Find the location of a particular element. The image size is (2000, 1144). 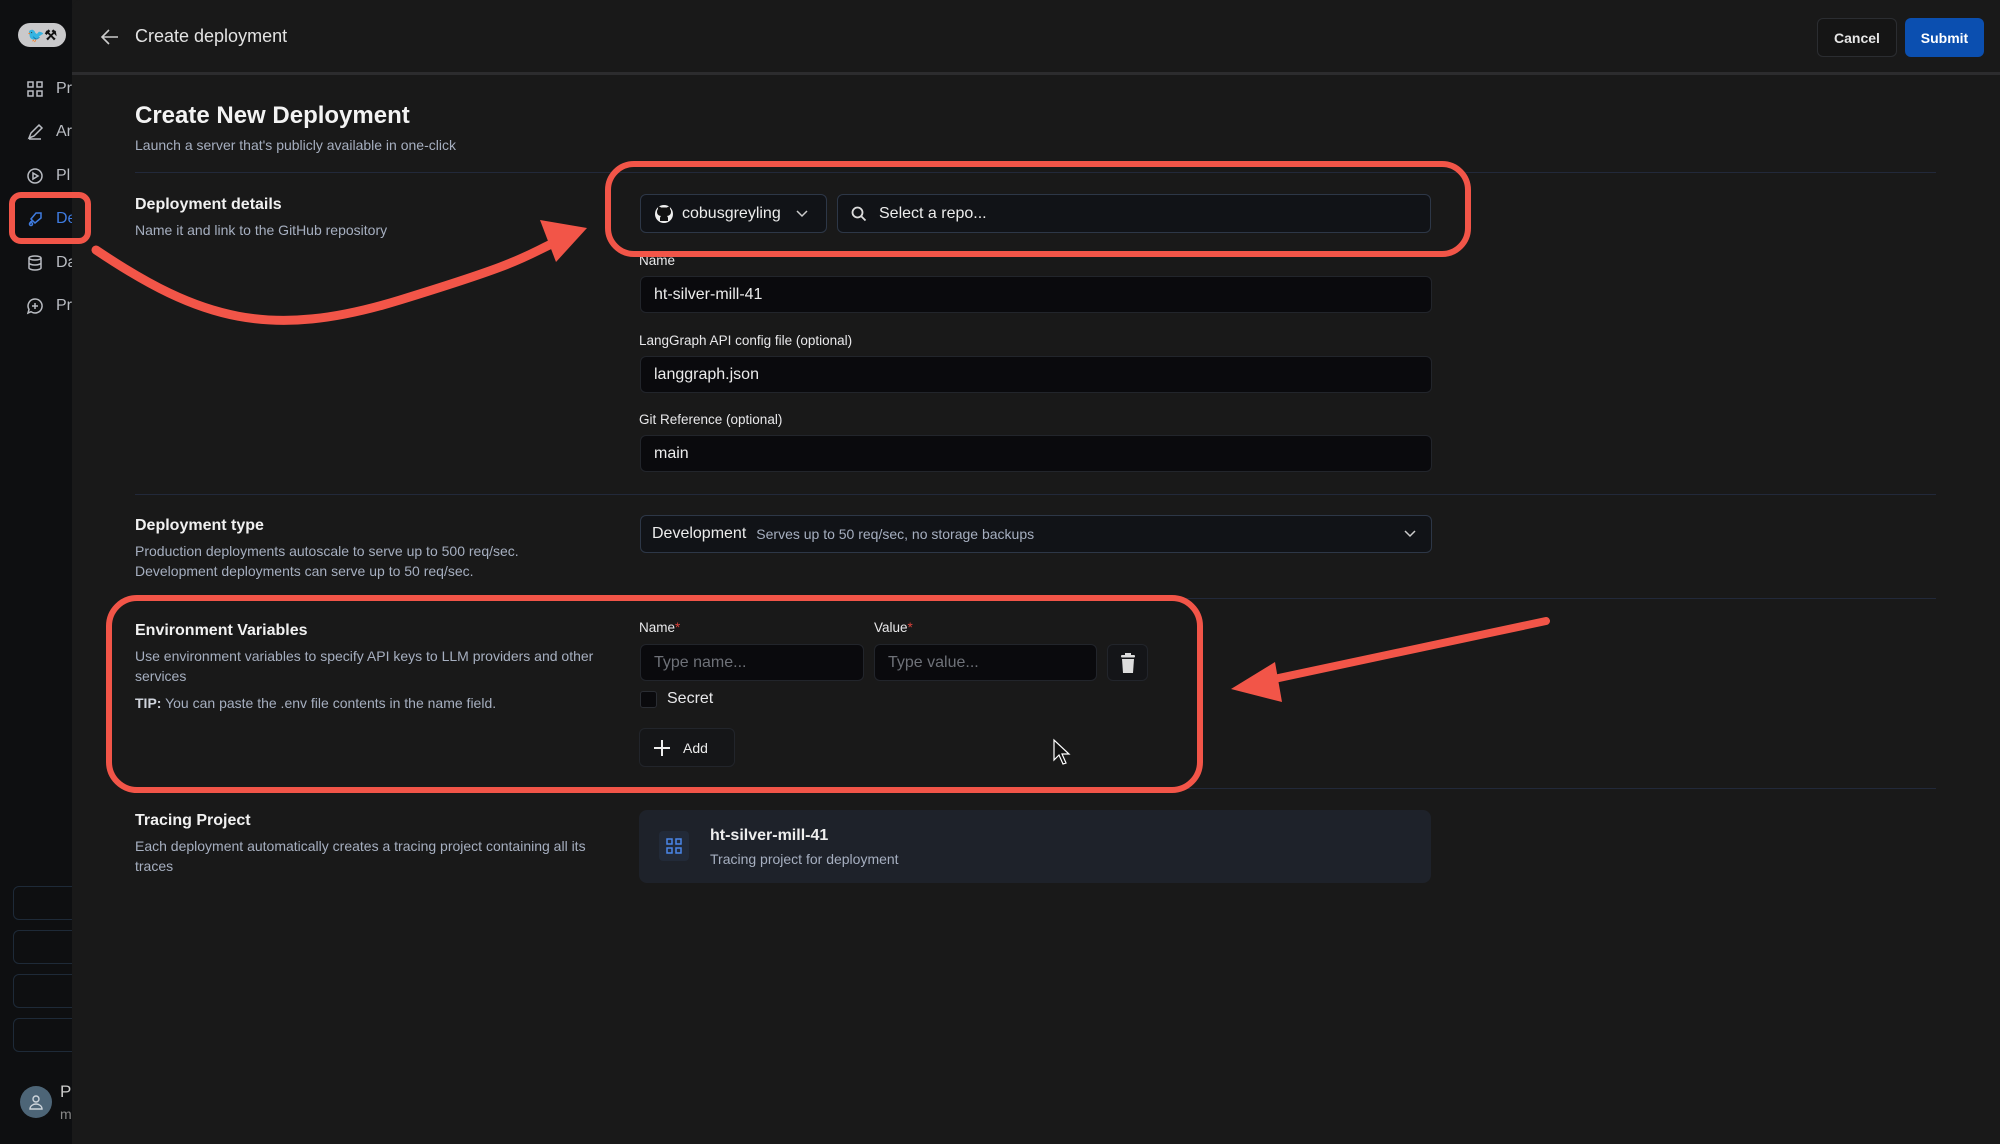

secret-label: Secret is located at coordinates (690, 698).